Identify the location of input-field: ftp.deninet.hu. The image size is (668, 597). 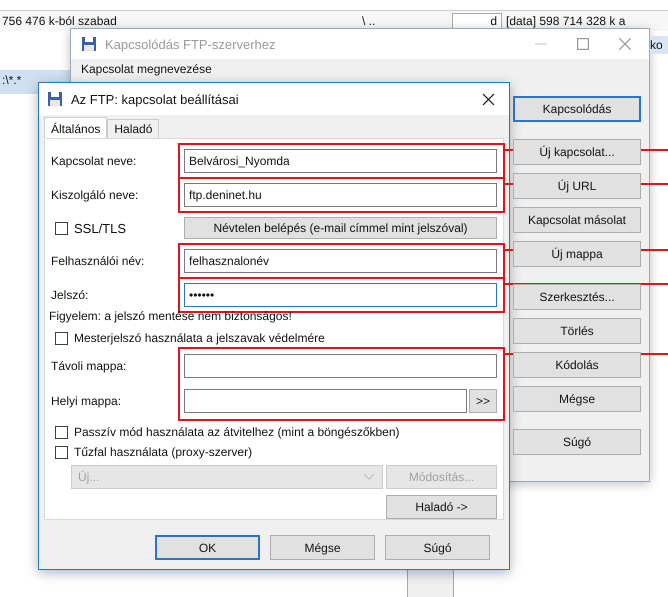
(340, 195).